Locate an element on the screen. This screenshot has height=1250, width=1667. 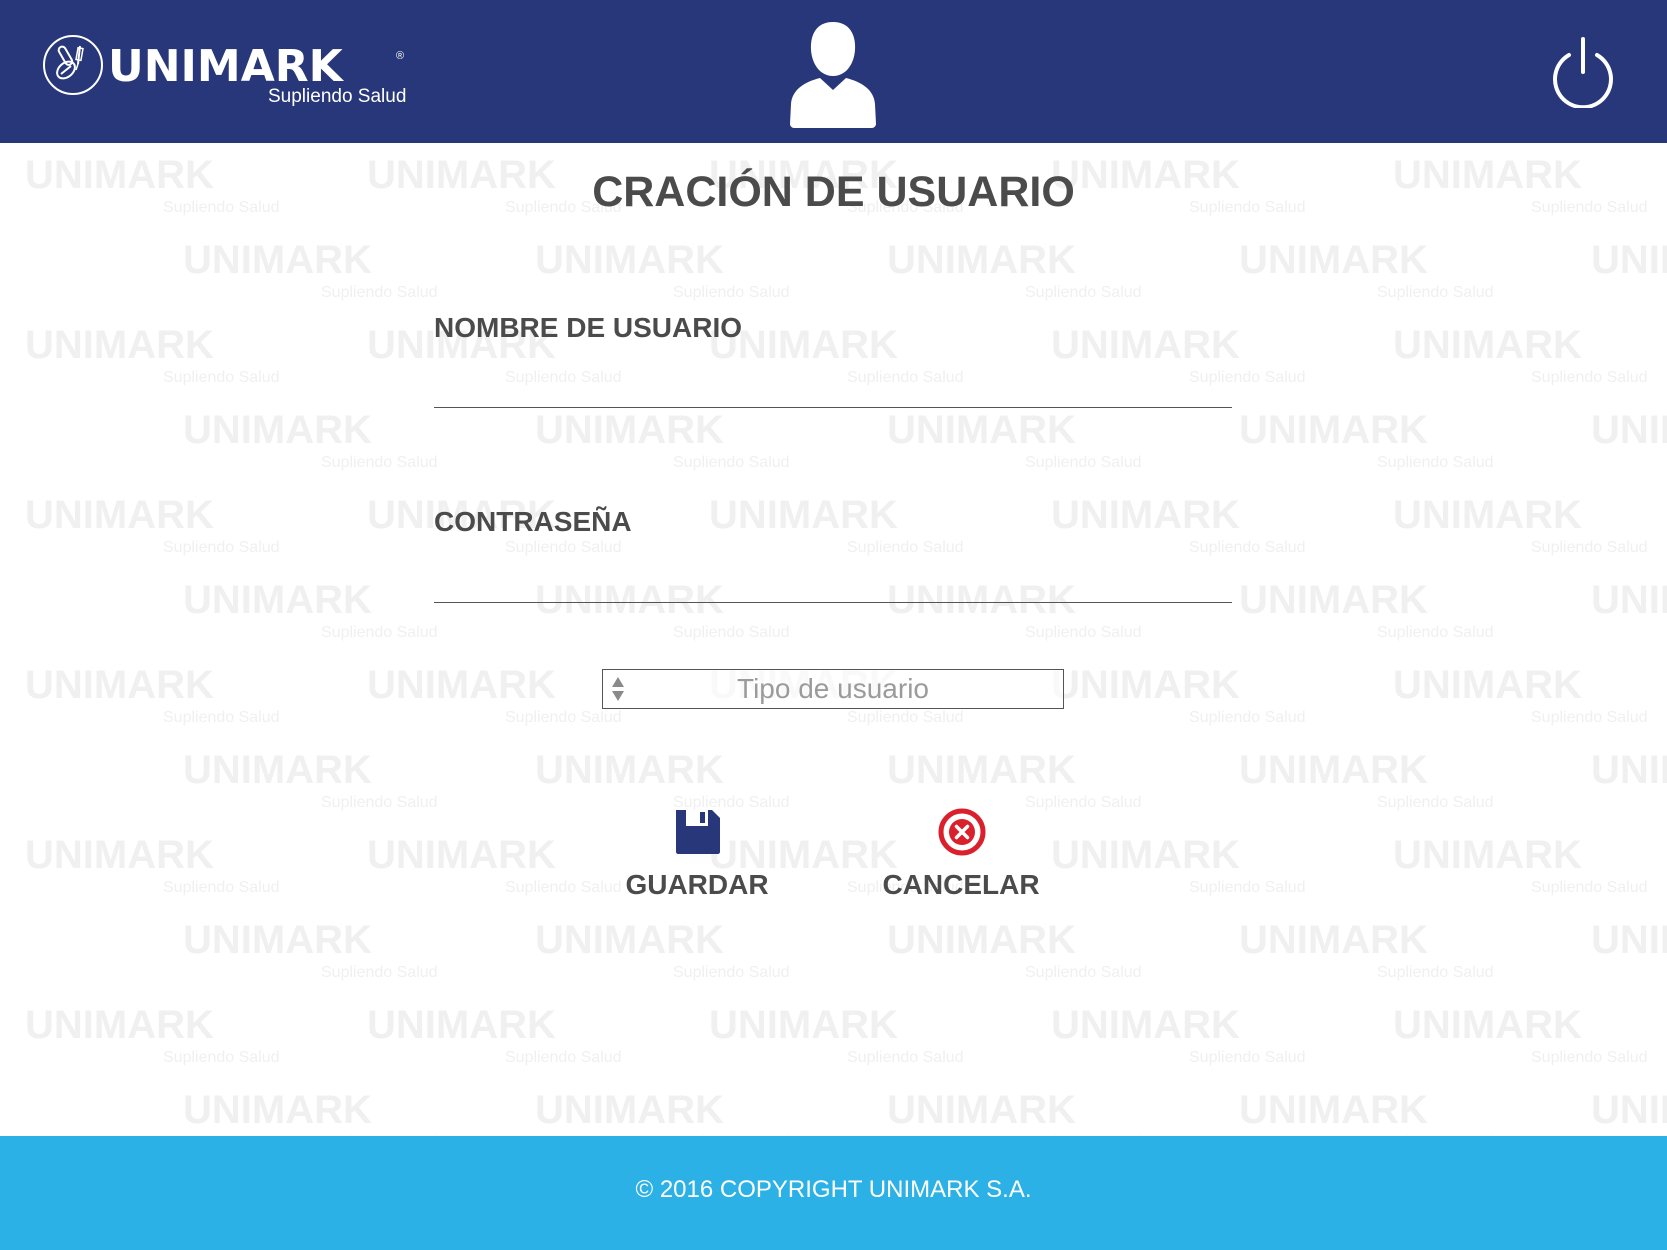
save-button: GUARDAR is located at coordinates (697, 856).